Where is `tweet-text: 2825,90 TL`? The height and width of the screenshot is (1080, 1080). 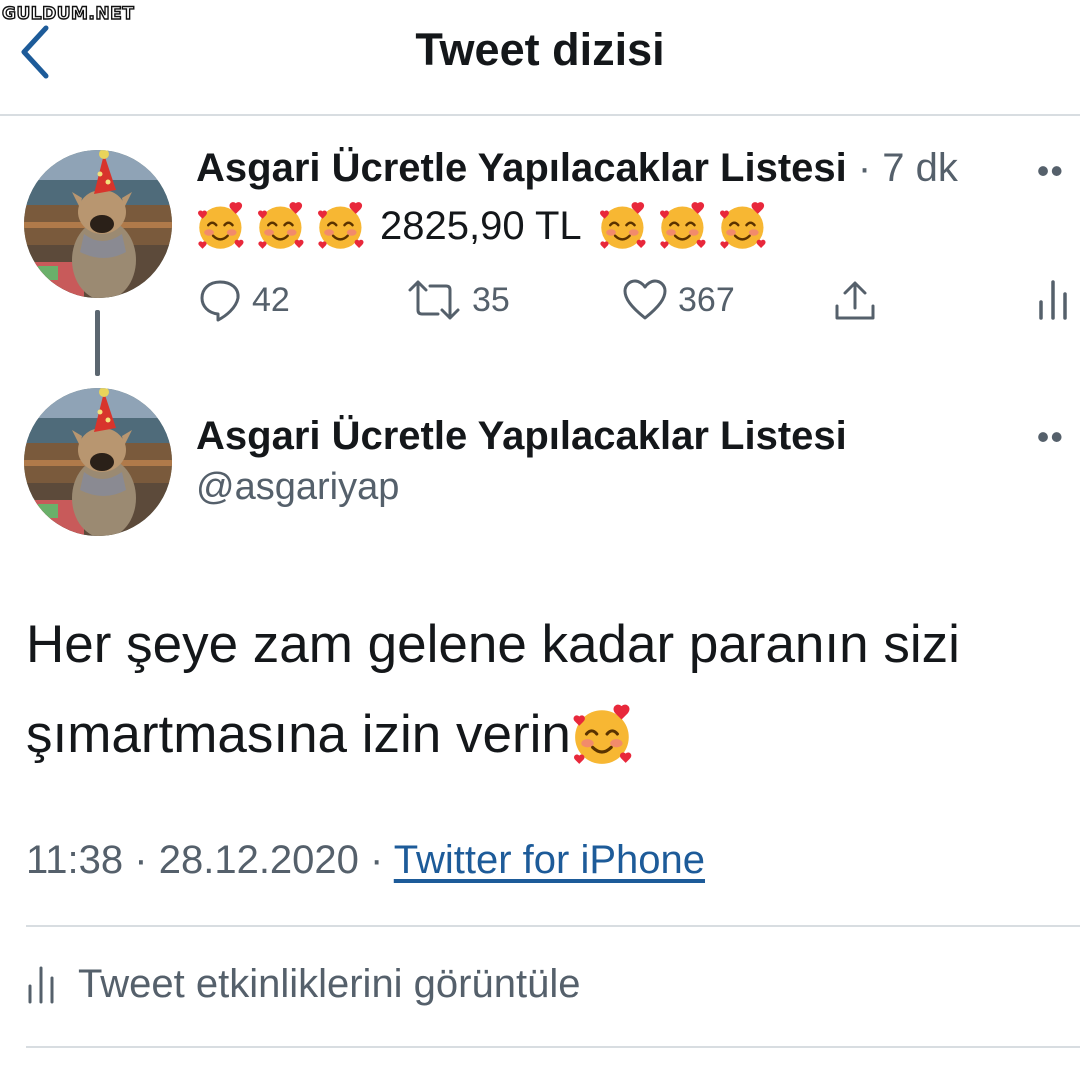 tweet-text: 2825,90 TL is located at coordinates (487, 226).